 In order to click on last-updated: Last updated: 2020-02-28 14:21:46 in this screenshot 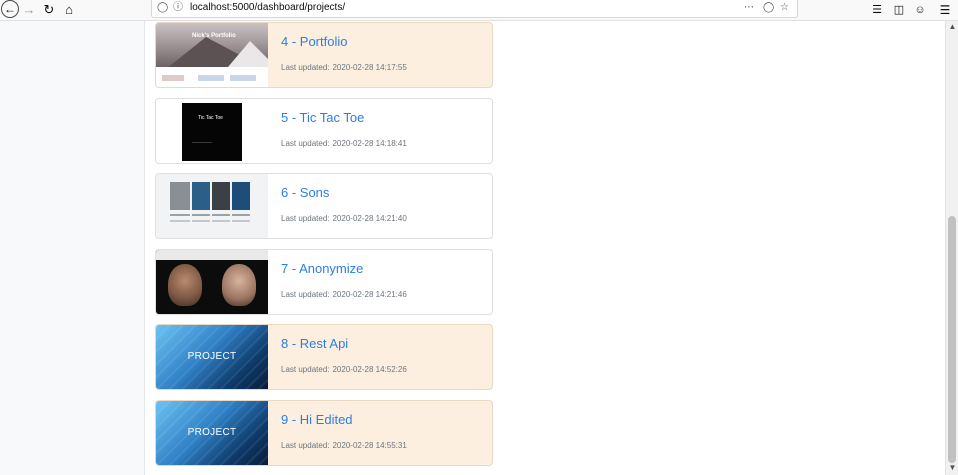, I will do `click(344, 294)`.